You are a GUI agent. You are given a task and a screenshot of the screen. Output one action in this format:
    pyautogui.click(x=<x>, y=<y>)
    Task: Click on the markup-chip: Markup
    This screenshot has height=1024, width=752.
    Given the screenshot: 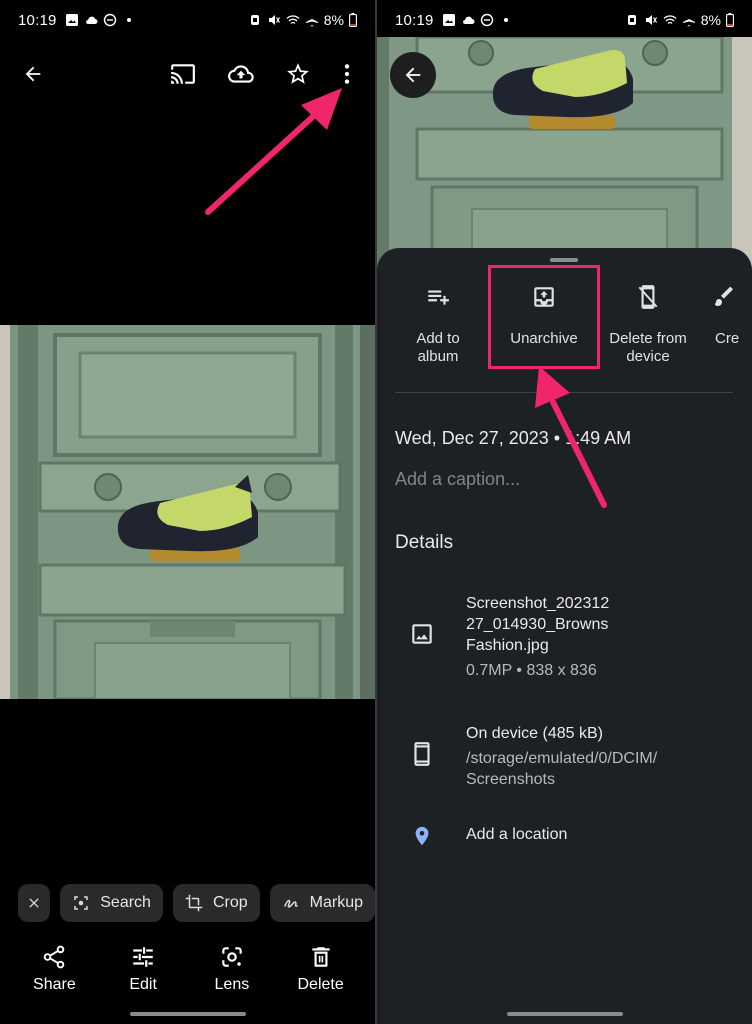 What is the action you would take?
    pyautogui.click(x=322, y=903)
    